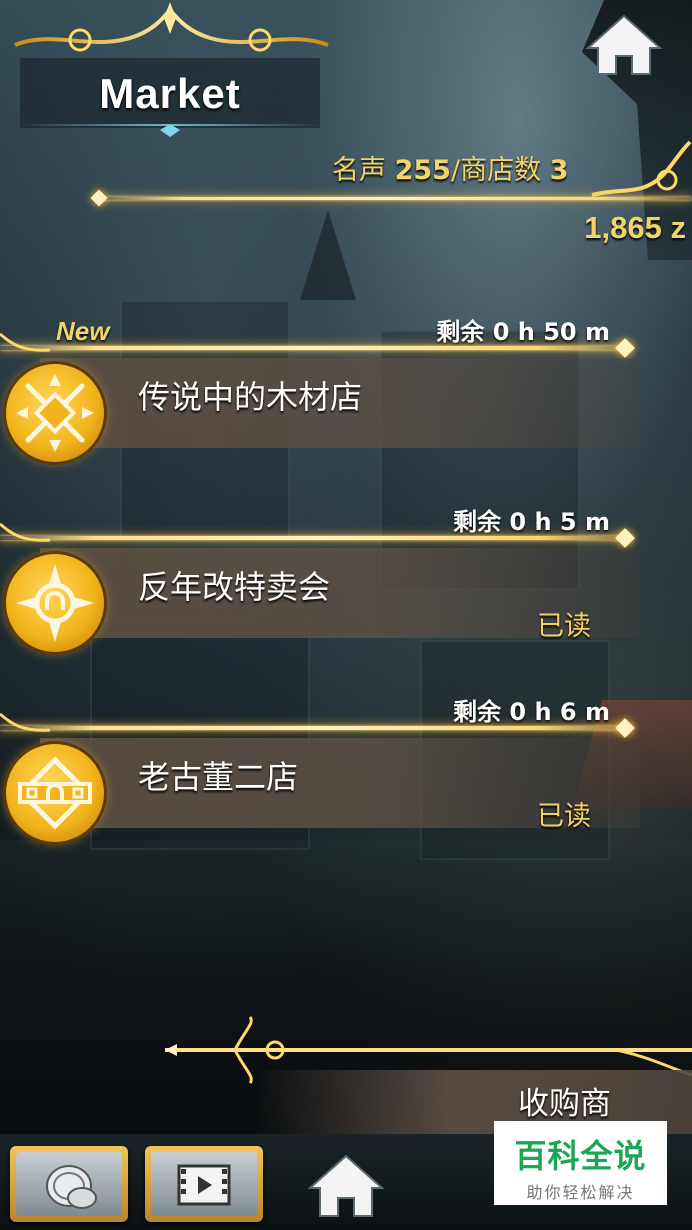 The width and height of the screenshot is (692, 1230). What do you see at coordinates (170, 125) in the screenshot?
I see `title-underline` at bounding box center [170, 125].